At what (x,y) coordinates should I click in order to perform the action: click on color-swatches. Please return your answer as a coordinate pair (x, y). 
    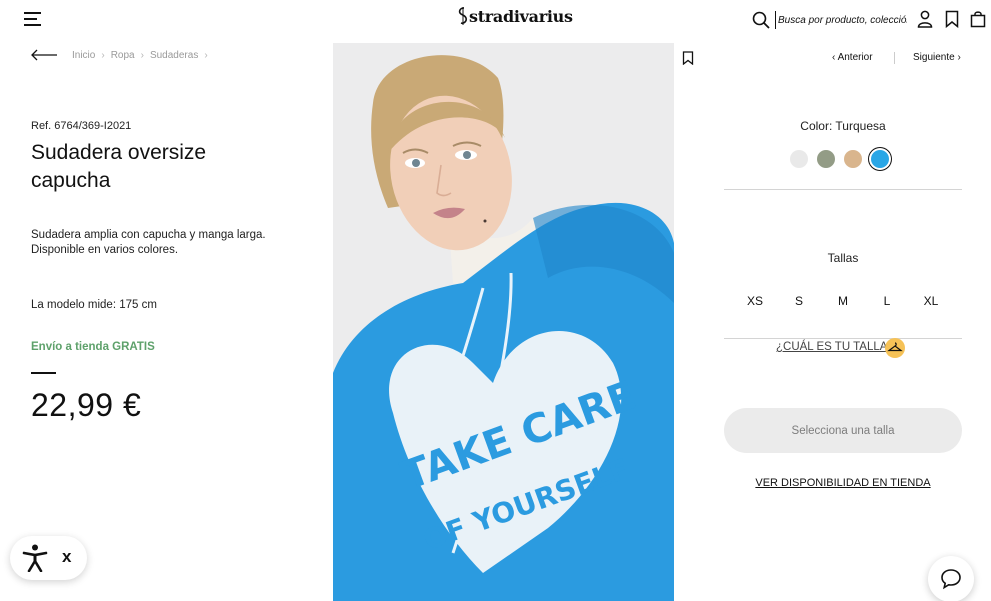
    Looking at the image, I should click on (839, 159).